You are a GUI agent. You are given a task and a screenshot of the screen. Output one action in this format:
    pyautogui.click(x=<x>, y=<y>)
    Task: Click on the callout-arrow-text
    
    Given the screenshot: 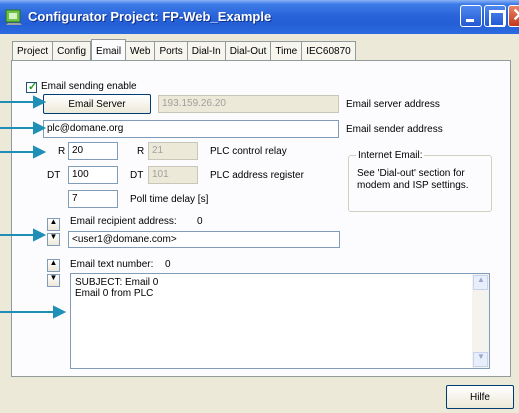 What is the action you would take?
    pyautogui.click(x=33, y=312)
    